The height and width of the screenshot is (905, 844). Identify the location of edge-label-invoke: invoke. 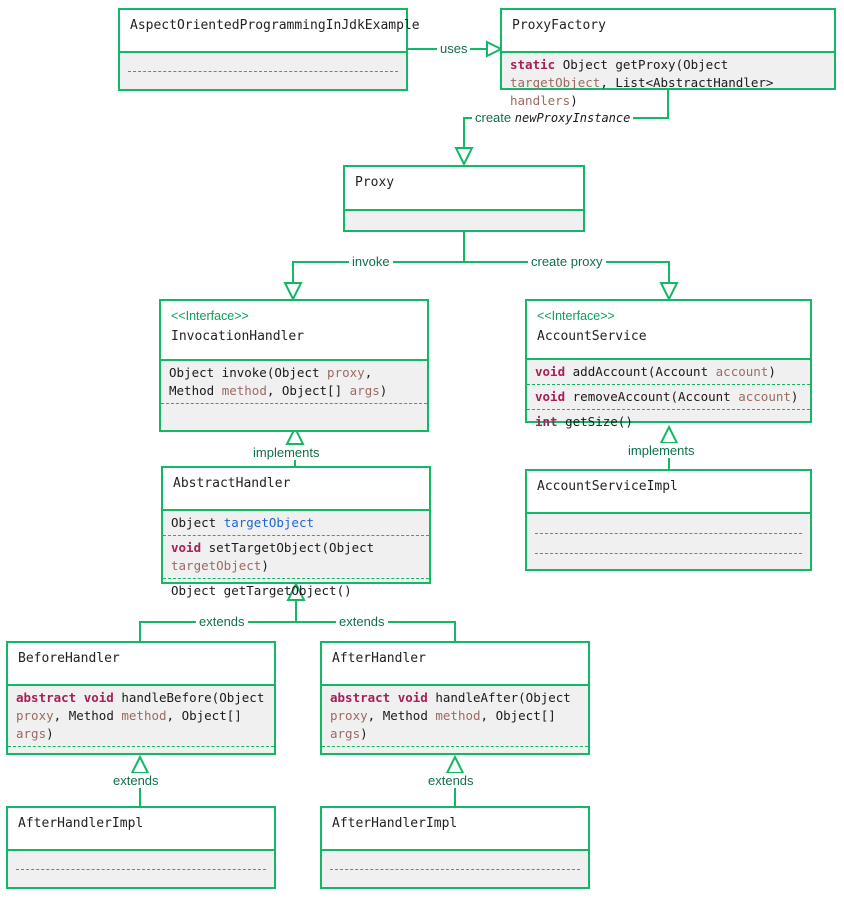
(371, 261).